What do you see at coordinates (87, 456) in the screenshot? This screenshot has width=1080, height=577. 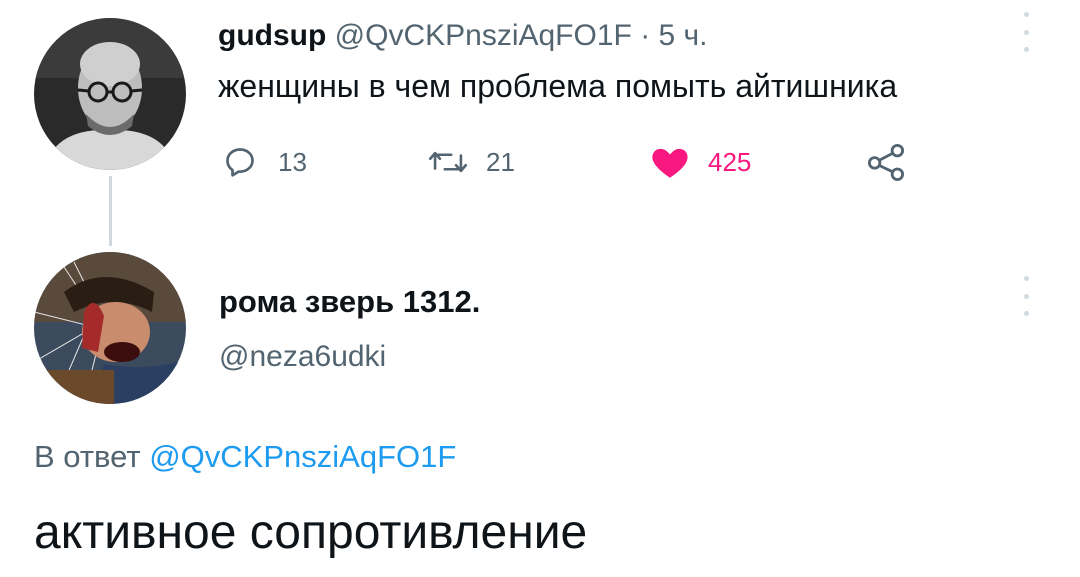 I see `reply-prefix: В ответ` at bounding box center [87, 456].